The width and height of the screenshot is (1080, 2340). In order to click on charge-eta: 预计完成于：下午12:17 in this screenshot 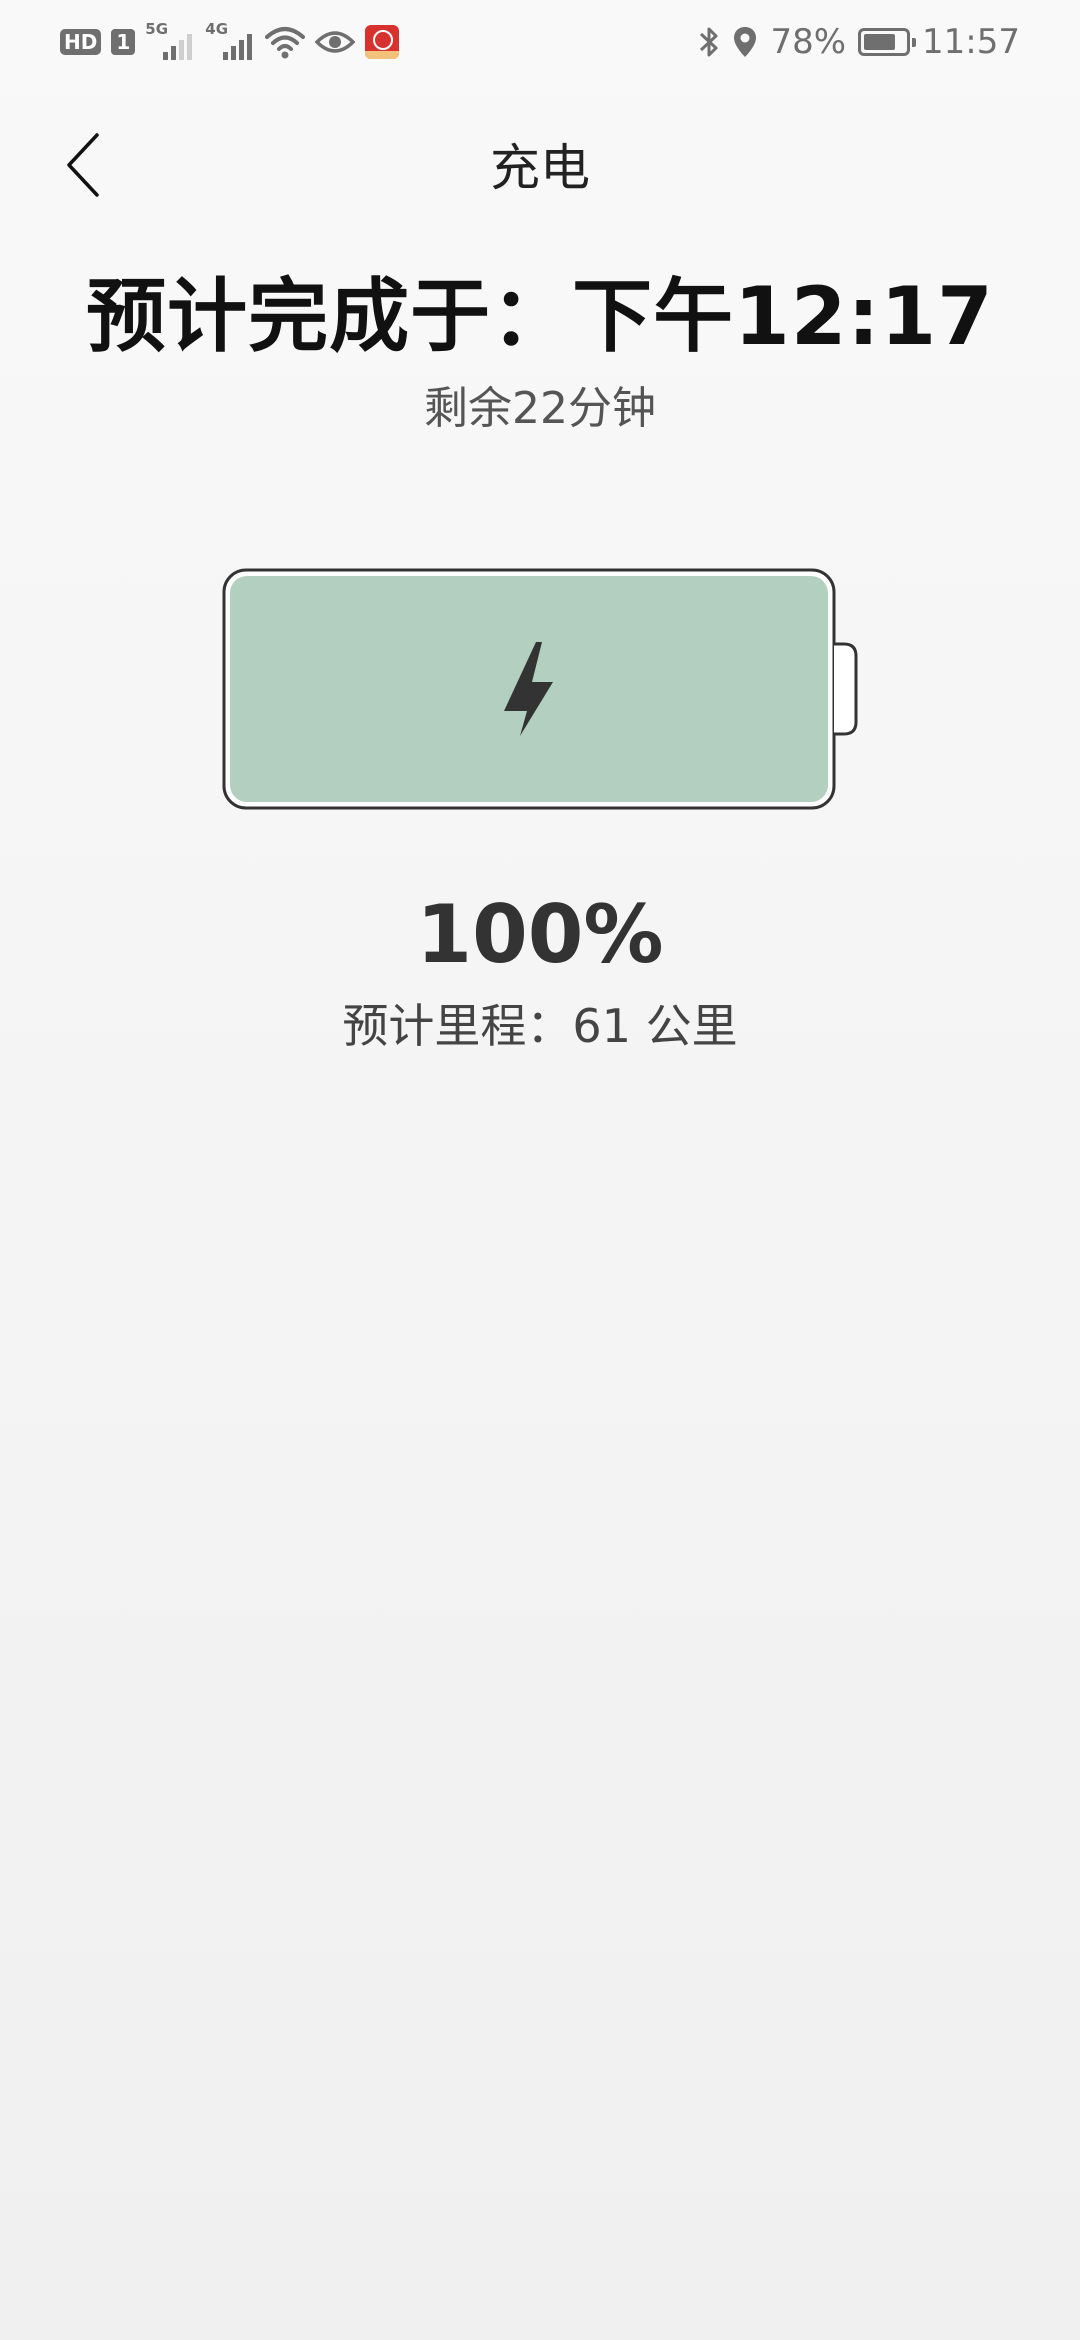, I will do `click(540, 316)`.